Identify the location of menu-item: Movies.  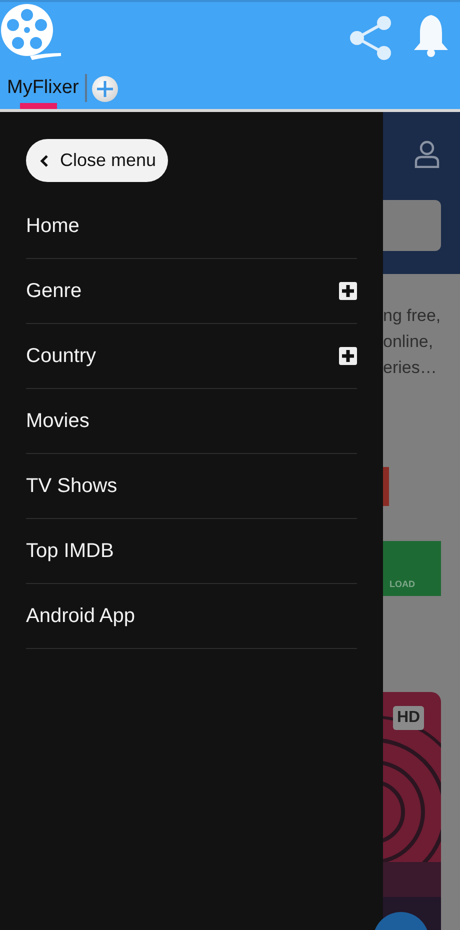
(191, 421).